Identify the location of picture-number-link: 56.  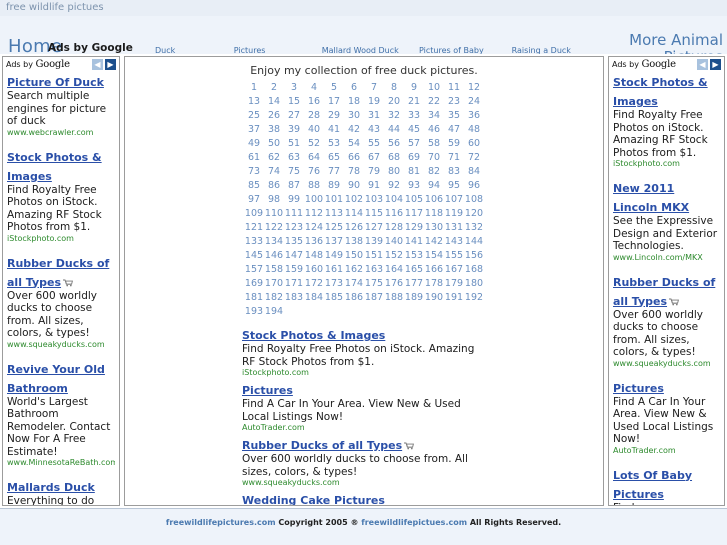
(394, 143).